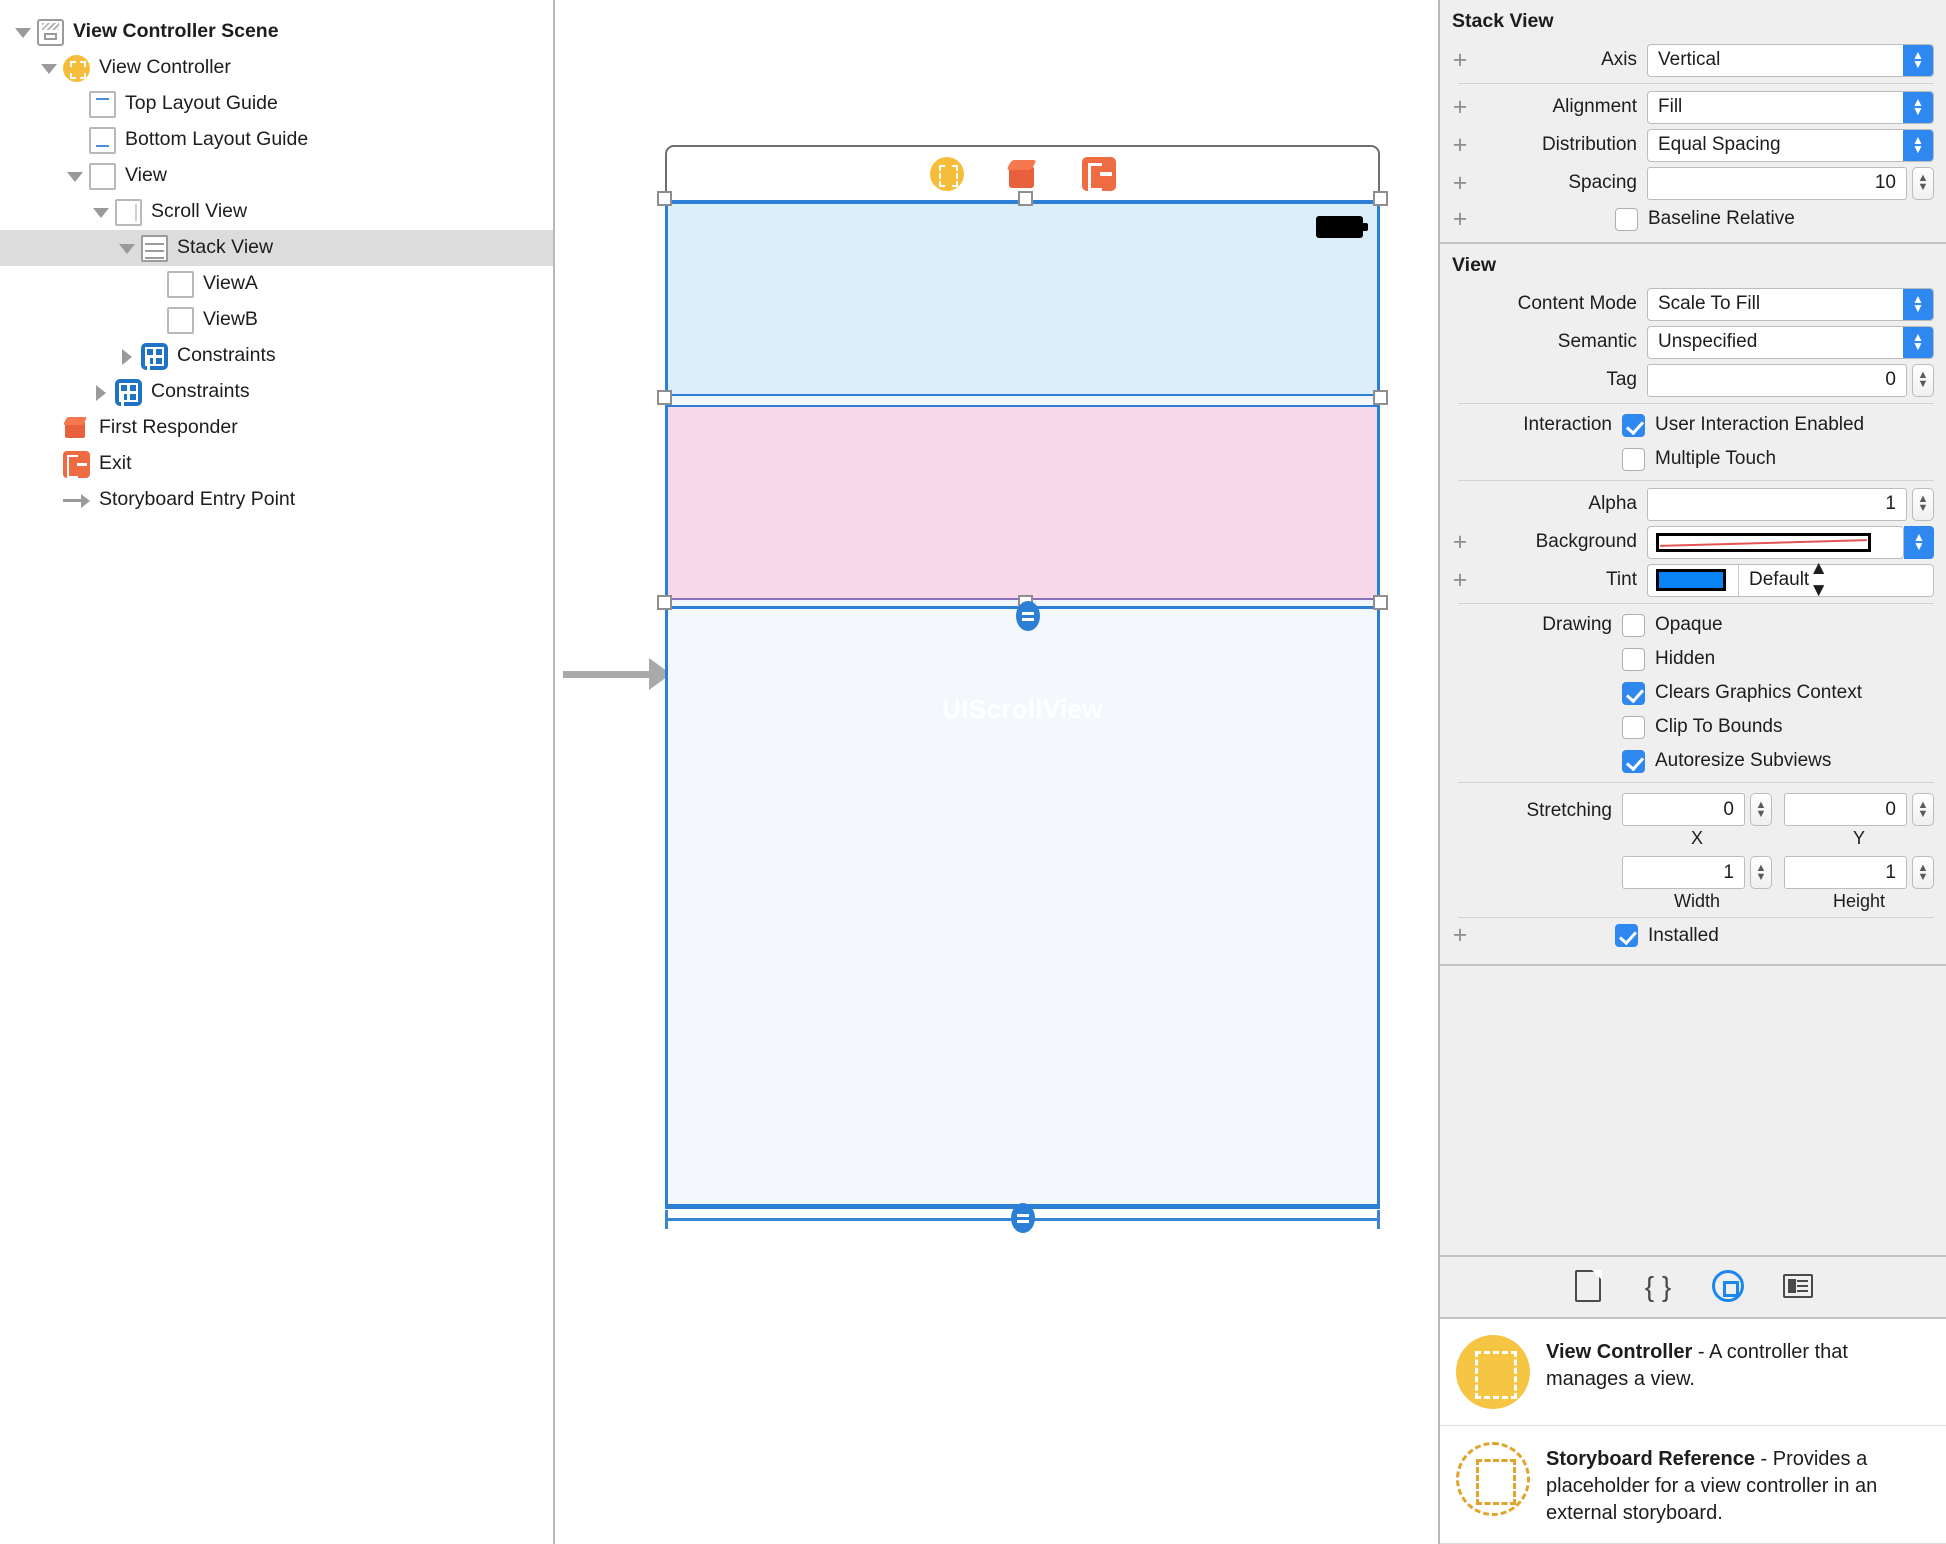 This screenshot has width=1946, height=1544. What do you see at coordinates (1460, 219) in the screenshot?
I see `add-baseline-variation-icon: +` at bounding box center [1460, 219].